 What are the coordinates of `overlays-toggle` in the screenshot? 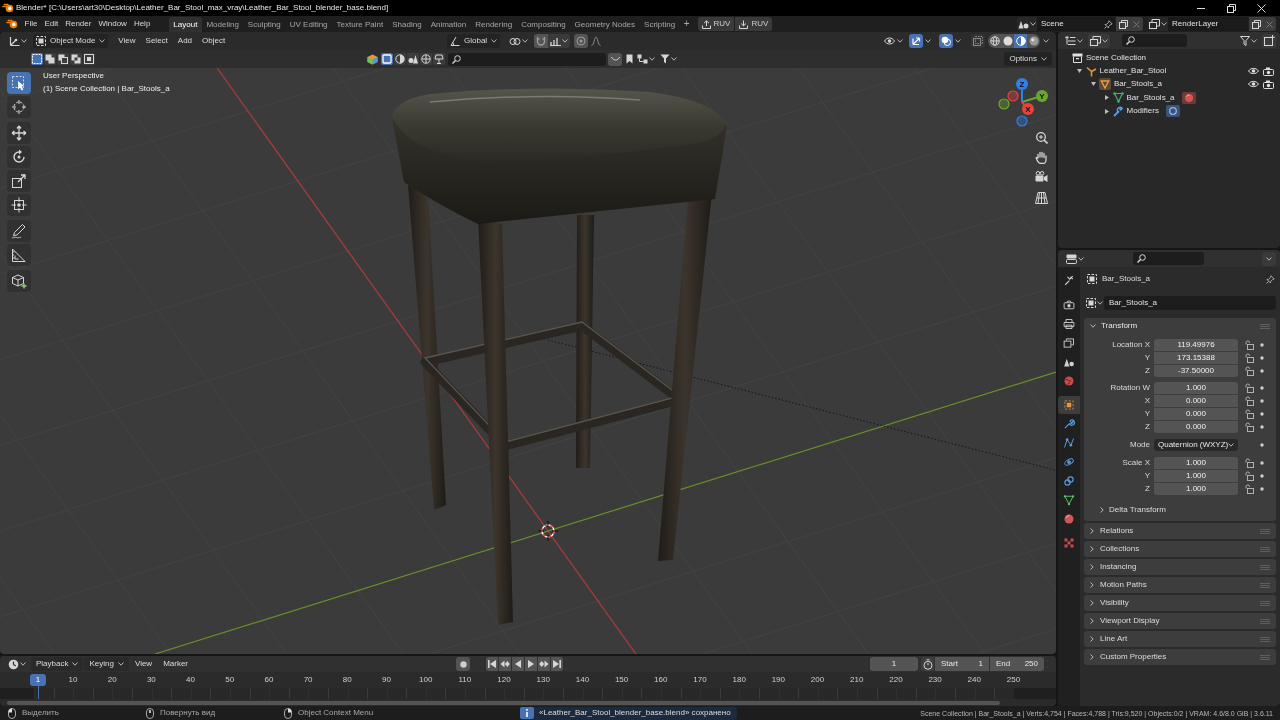 It's located at (946, 41).